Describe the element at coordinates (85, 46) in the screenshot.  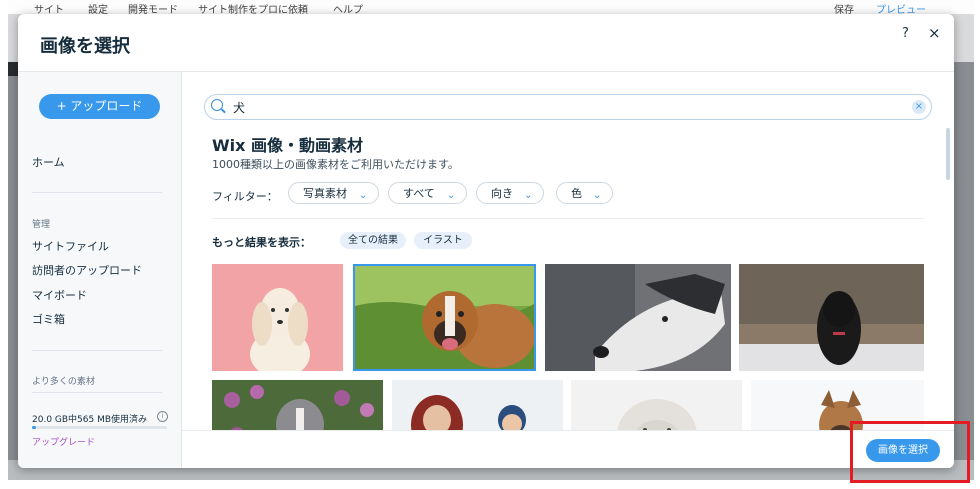
I see `dialog-title: 画像を選択` at that location.